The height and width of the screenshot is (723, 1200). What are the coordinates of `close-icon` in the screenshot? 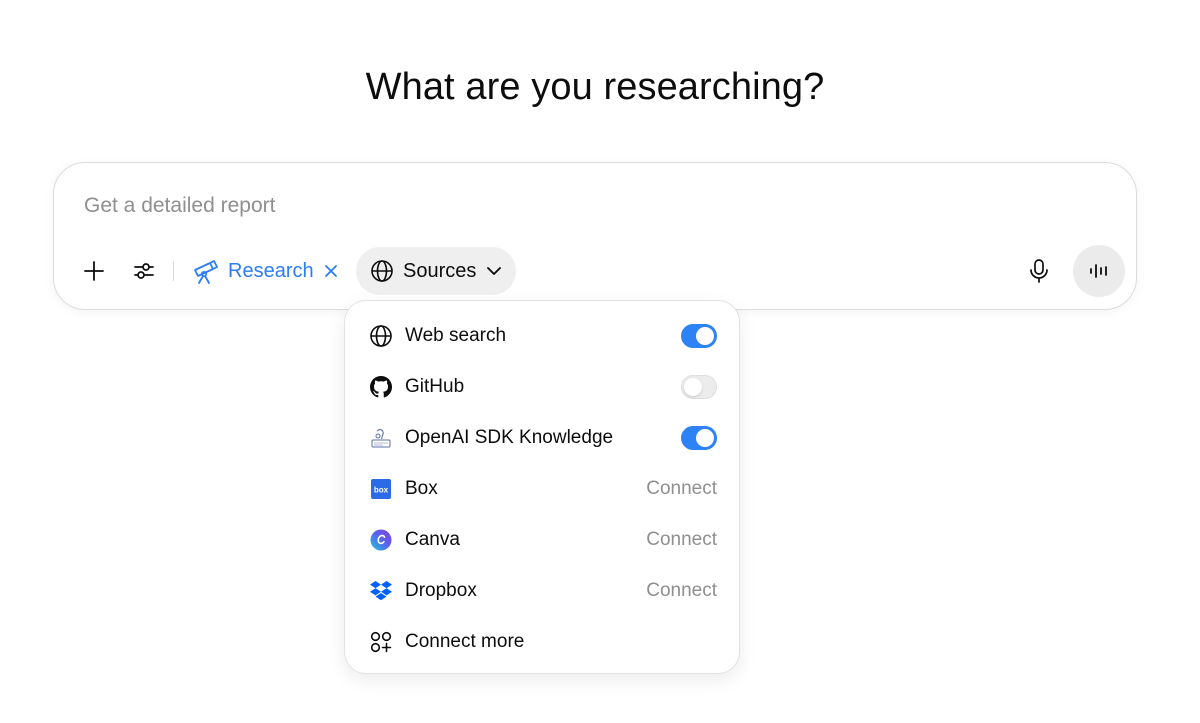 It's located at (330, 271).